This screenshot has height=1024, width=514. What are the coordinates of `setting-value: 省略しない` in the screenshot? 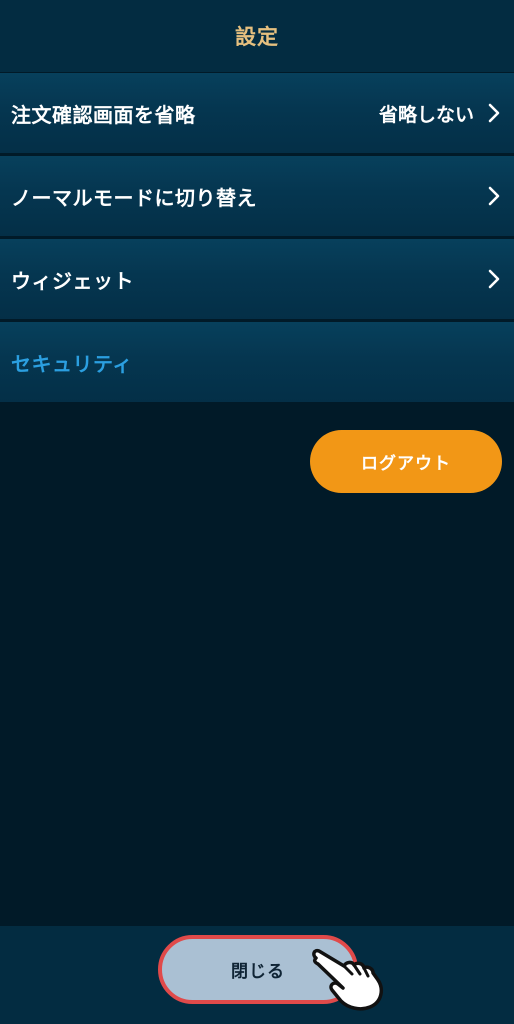 It's located at (426, 114).